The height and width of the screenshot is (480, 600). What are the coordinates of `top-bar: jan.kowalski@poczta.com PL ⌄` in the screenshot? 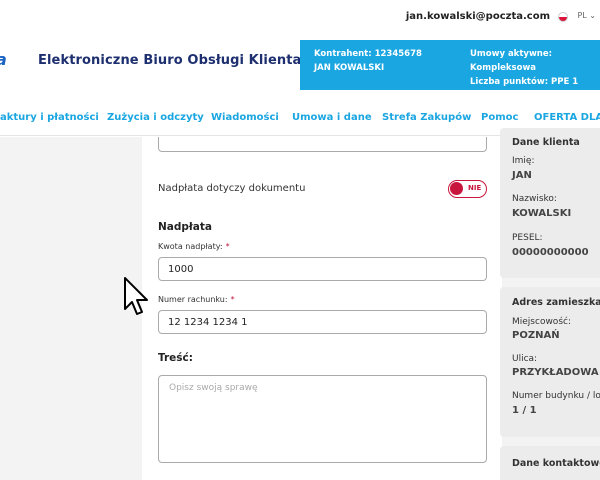 It's located at (300, 18).